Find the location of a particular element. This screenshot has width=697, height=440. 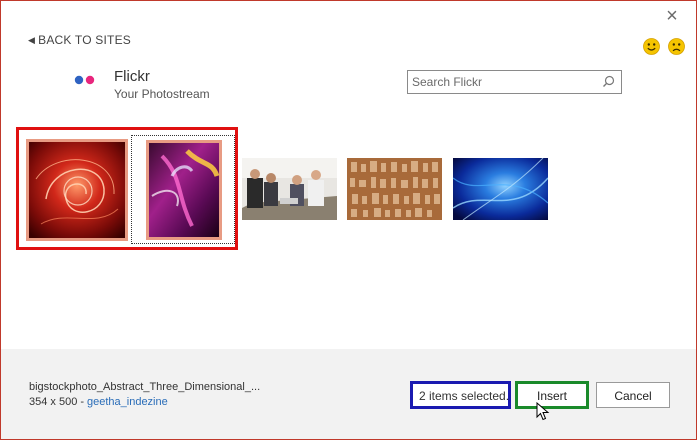

insert-button: Insert is located at coordinates (552, 395).